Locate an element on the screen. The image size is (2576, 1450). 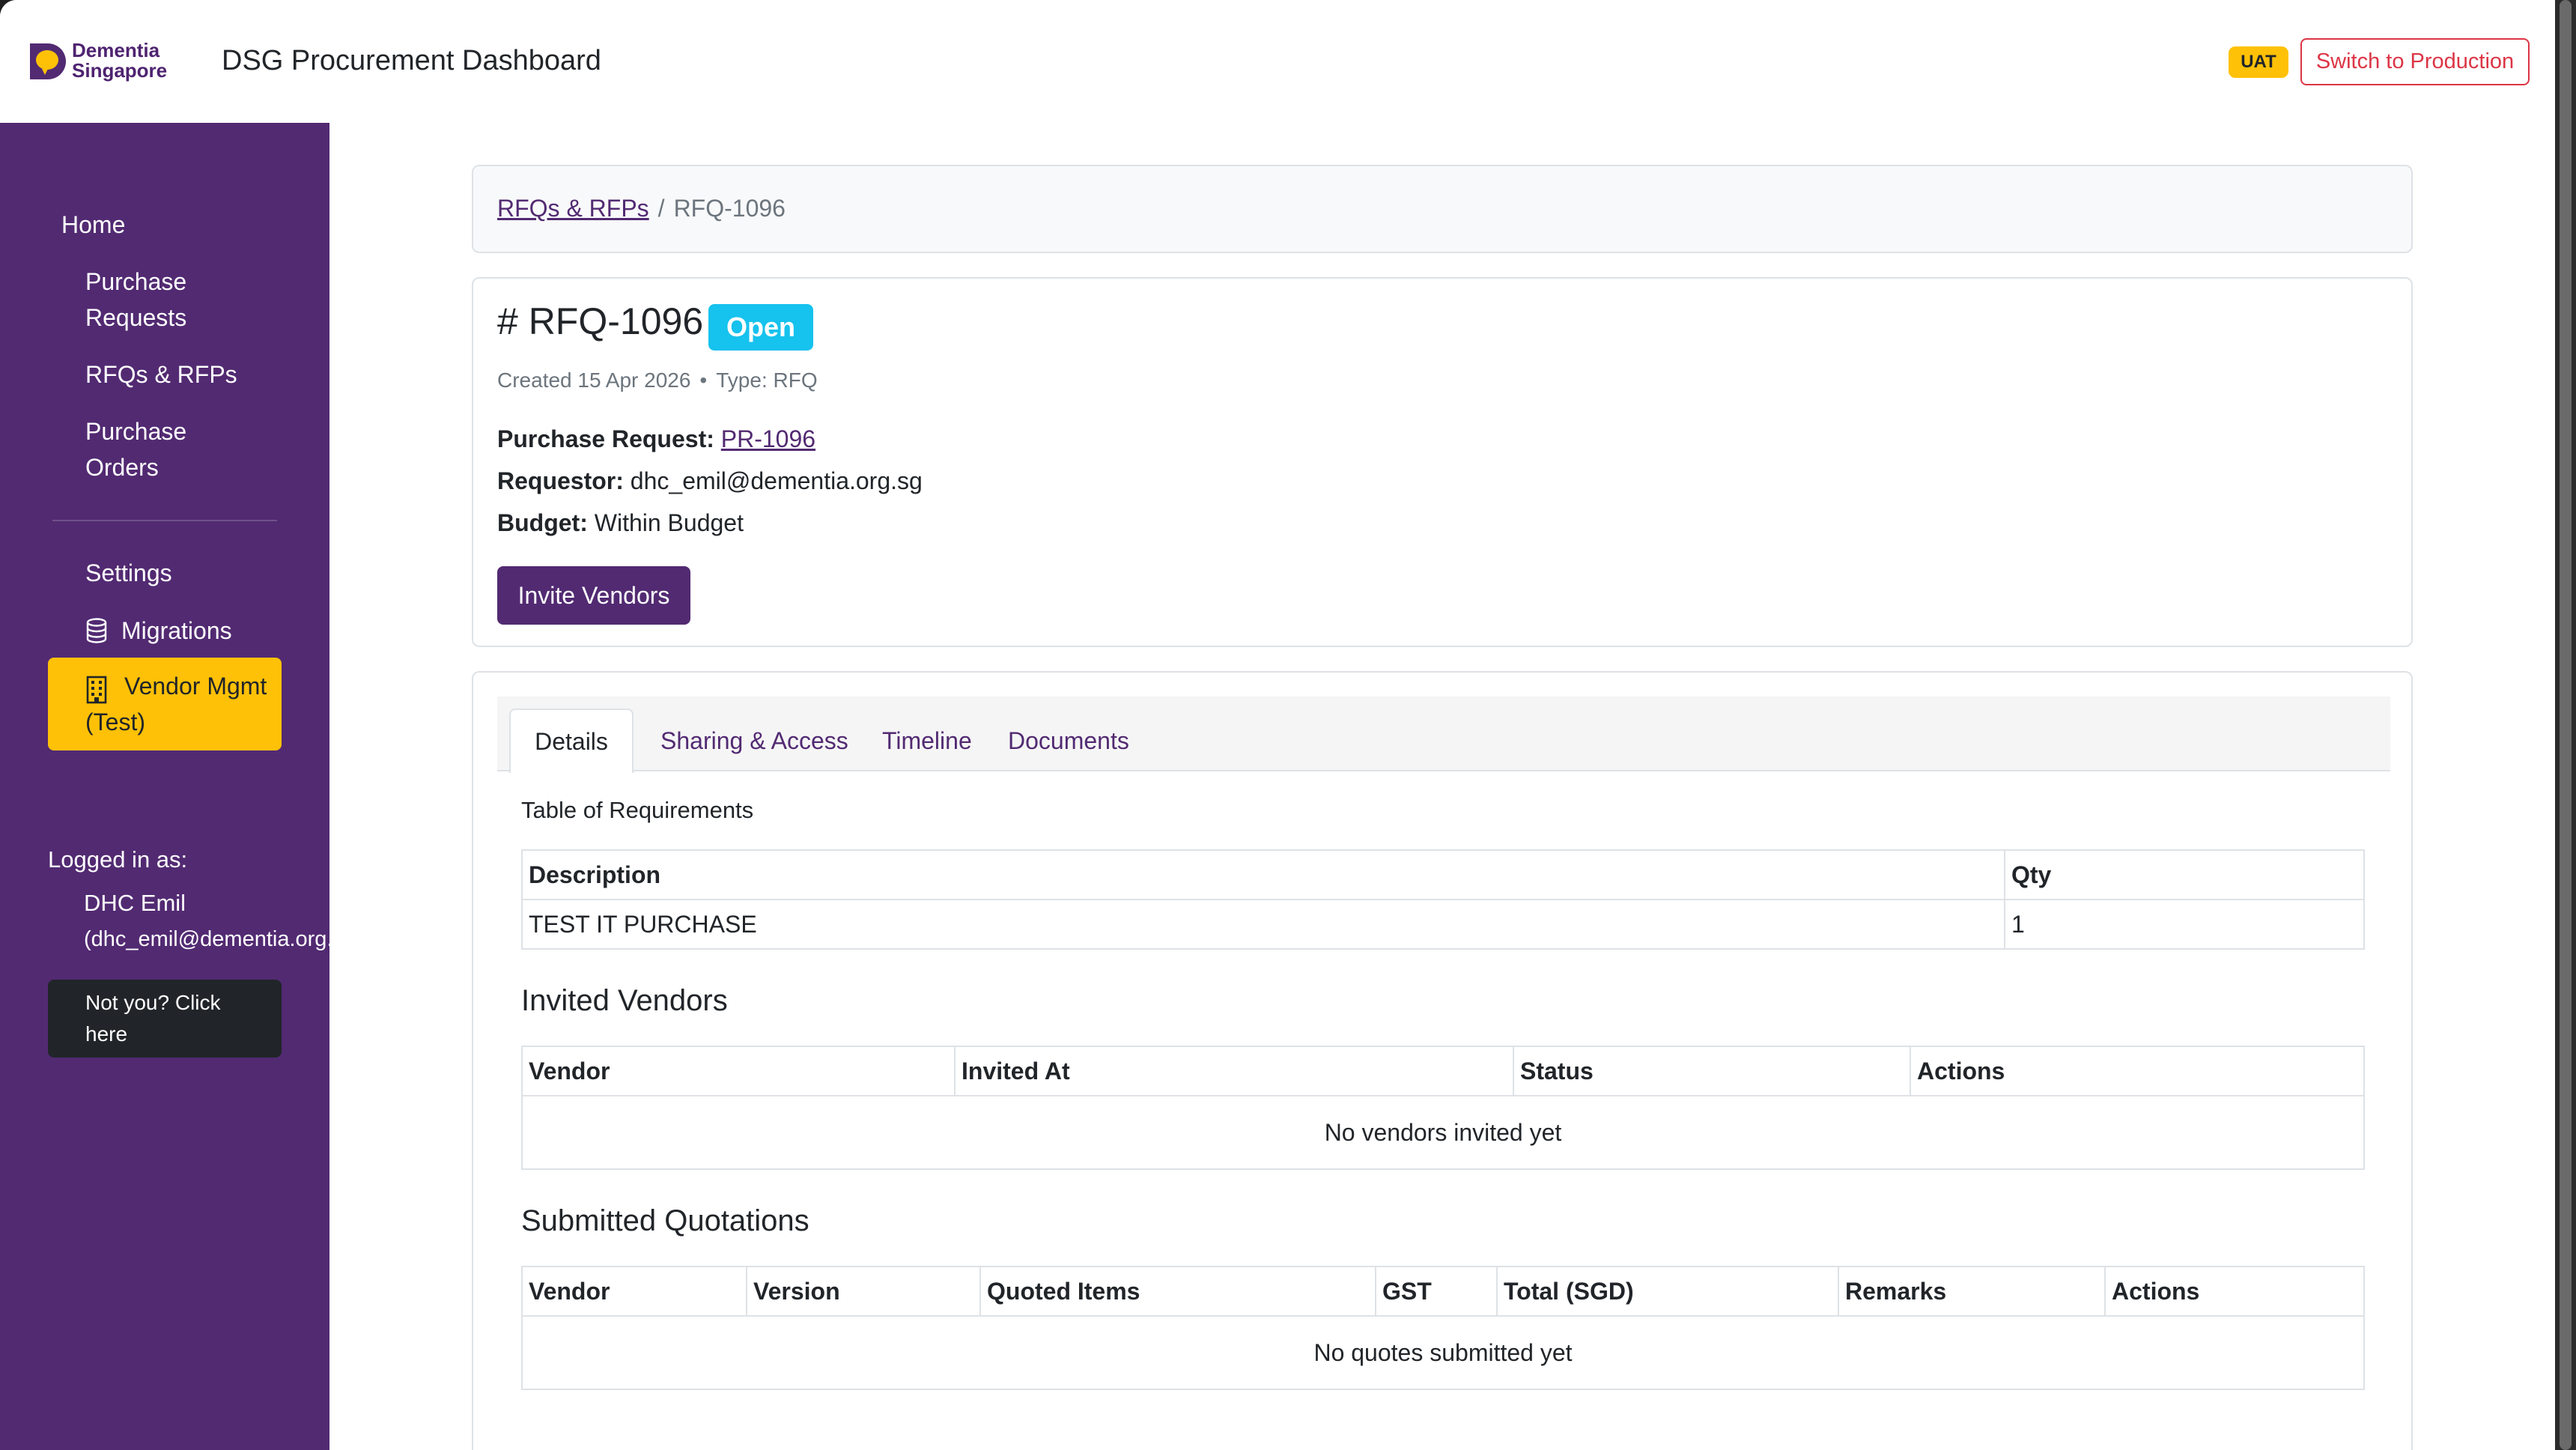
tab-sharing-access: Sharing & Access is located at coordinates (754, 741).